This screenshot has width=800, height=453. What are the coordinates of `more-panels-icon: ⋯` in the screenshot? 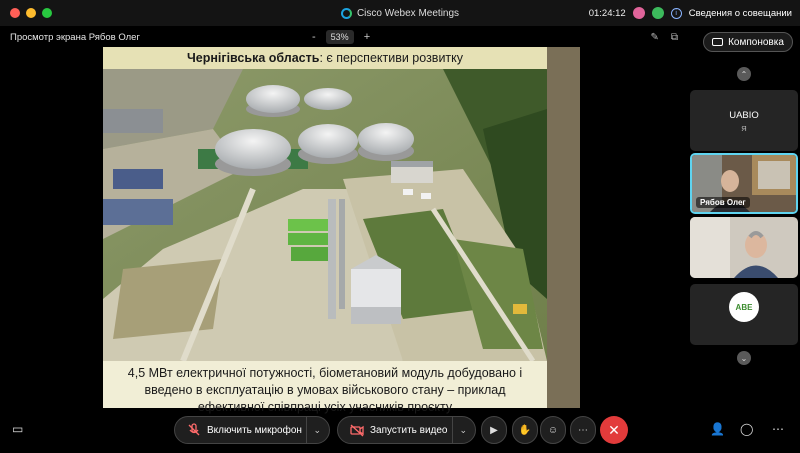 It's located at (778, 429).